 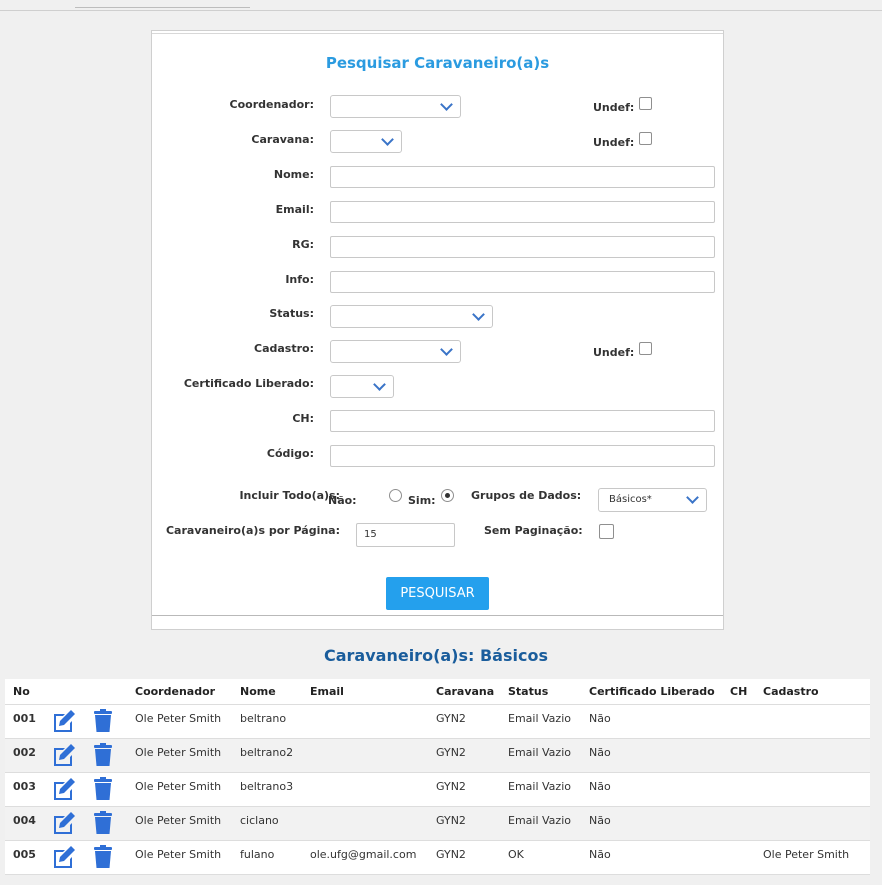 I want to click on cadastro-label: Cadastro:, so click(x=284, y=348).